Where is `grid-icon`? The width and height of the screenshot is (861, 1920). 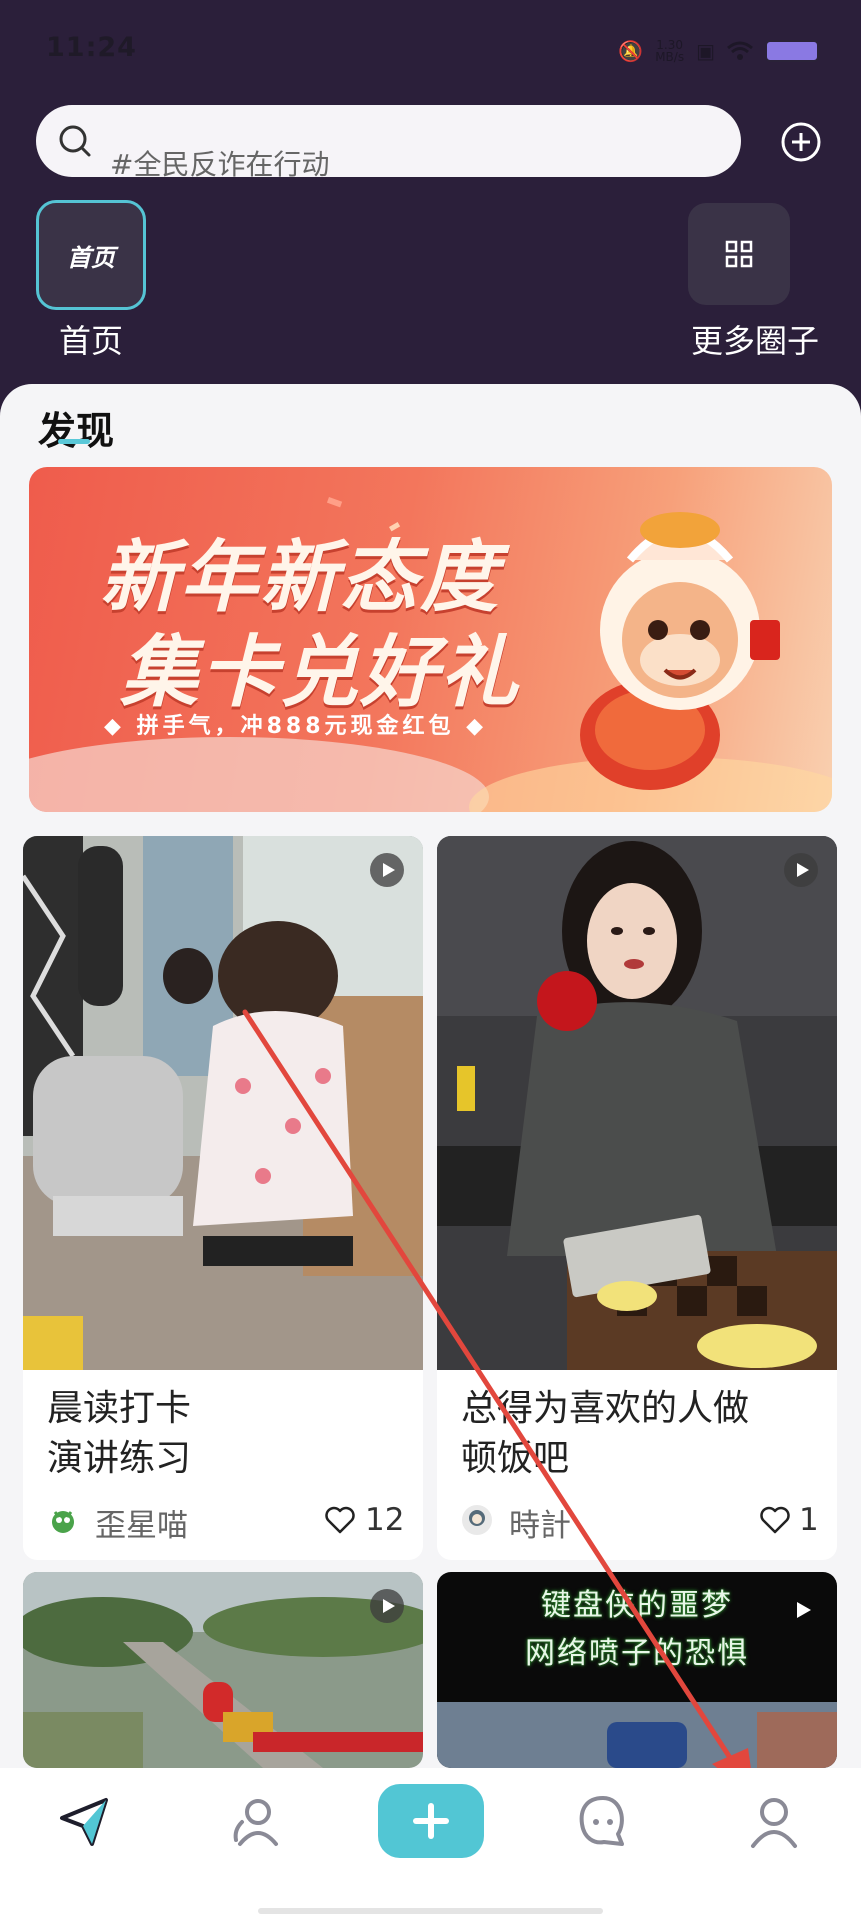 grid-icon is located at coordinates (739, 254).